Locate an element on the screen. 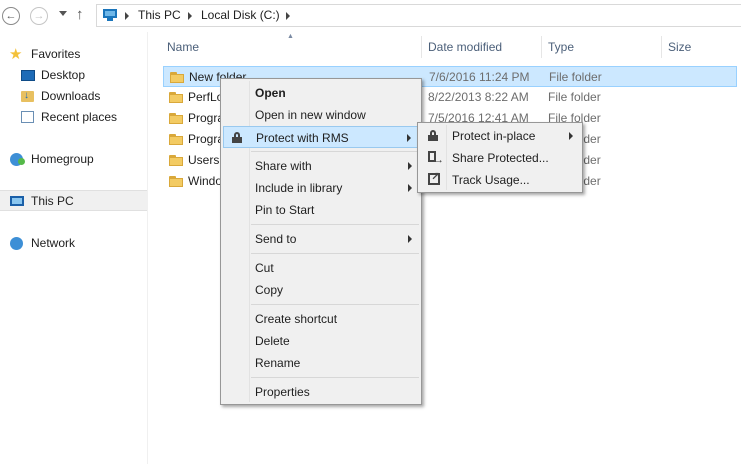  menu-item-label: Send to is located at coordinates (276, 239).